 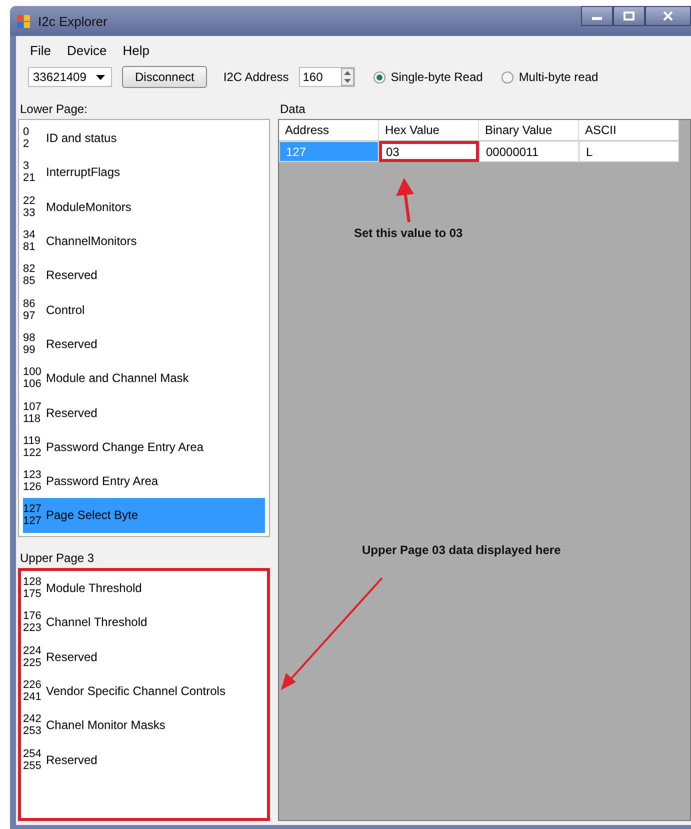 I want to click on close-button, so click(x=668, y=16).